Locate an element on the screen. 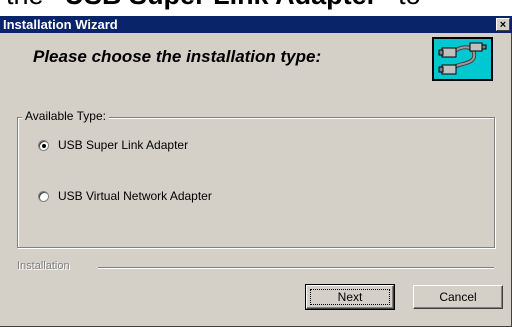 This screenshot has height=327, width=512. next-button: Next is located at coordinates (350, 297).